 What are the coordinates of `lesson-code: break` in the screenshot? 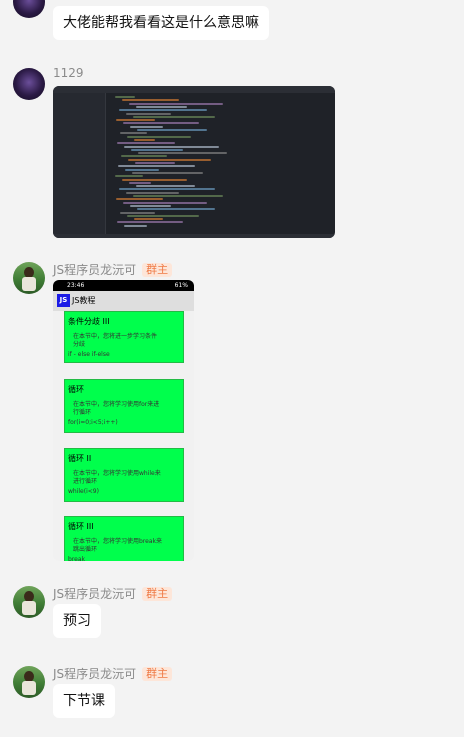 It's located at (76, 558).